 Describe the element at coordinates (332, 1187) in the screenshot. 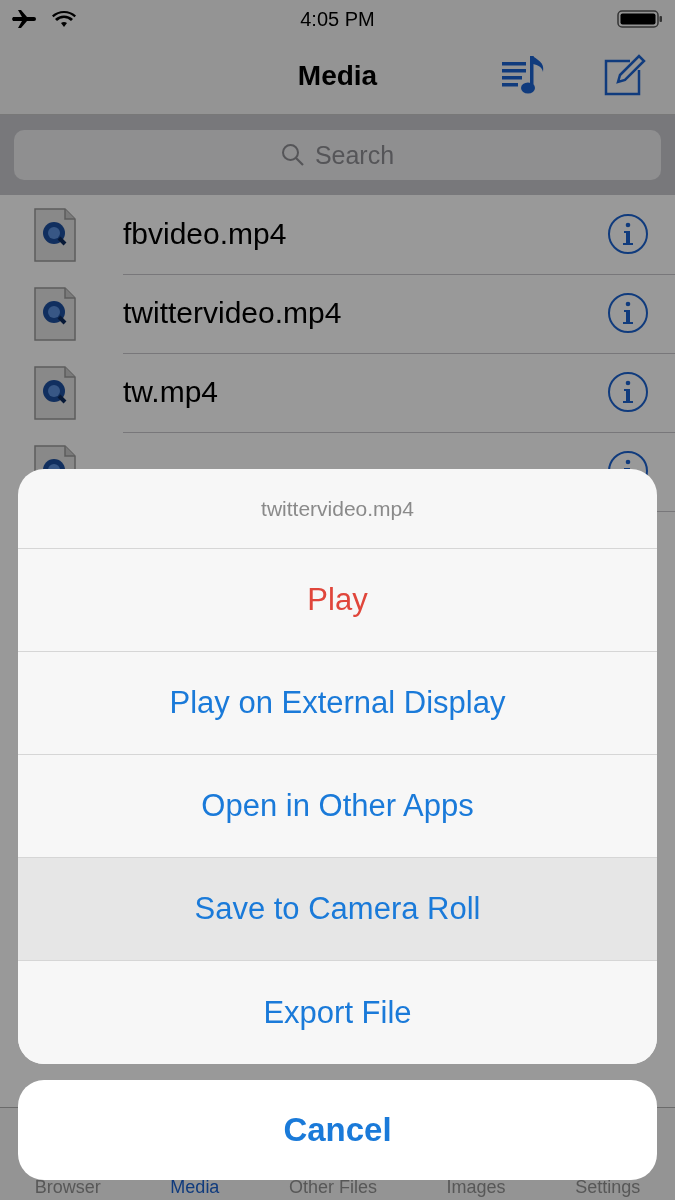

I see `tab-label: Other Files` at that location.